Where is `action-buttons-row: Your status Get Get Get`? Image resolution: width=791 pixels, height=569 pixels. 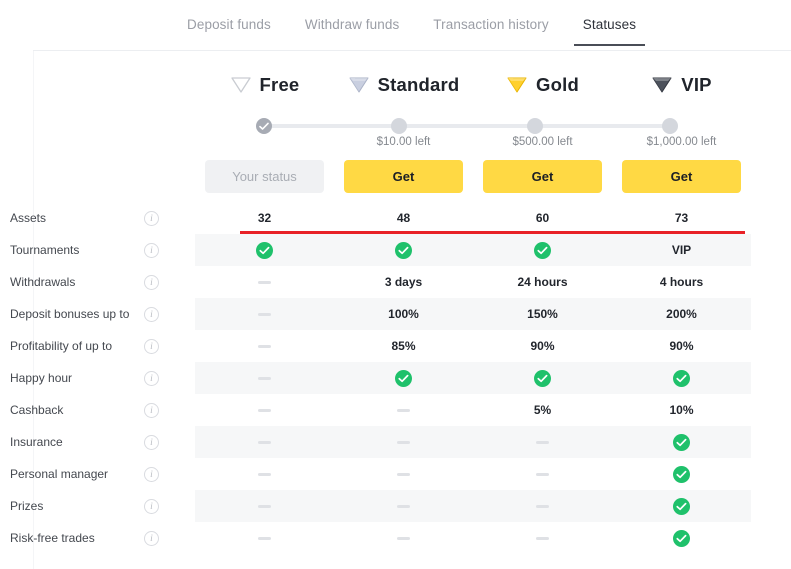 action-buttons-row: Your status Get Get Get is located at coordinates (395, 176).